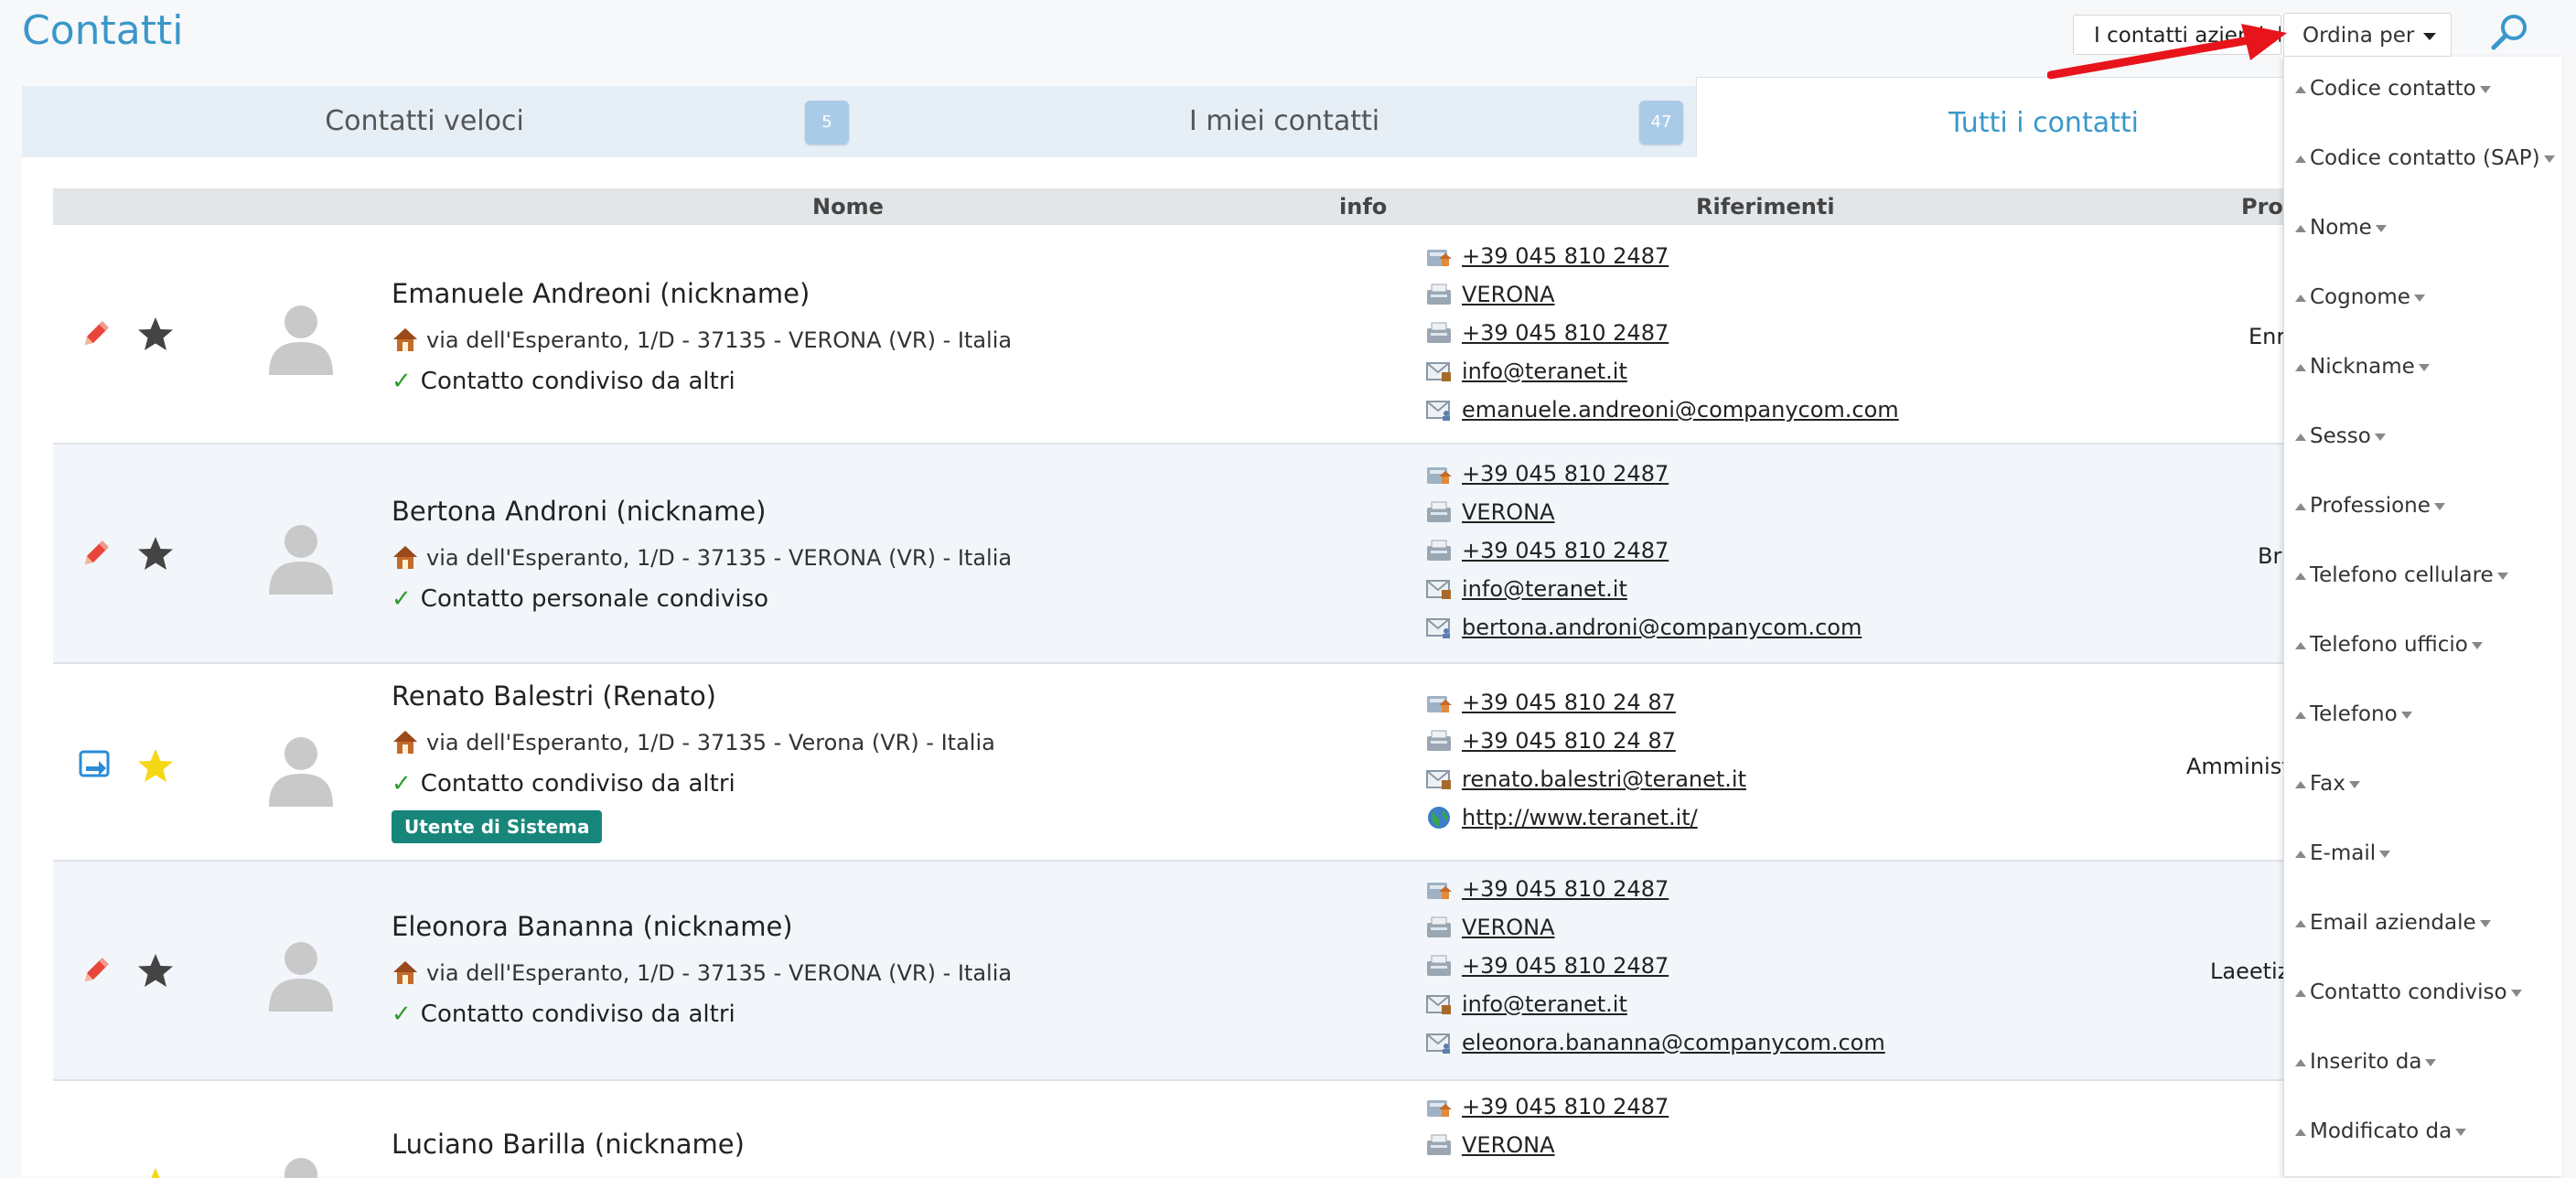 Image resolution: width=2576 pixels, height=1178 pixels. I want to click on sort-option: Telefono ufficio, so click(2389, 645).